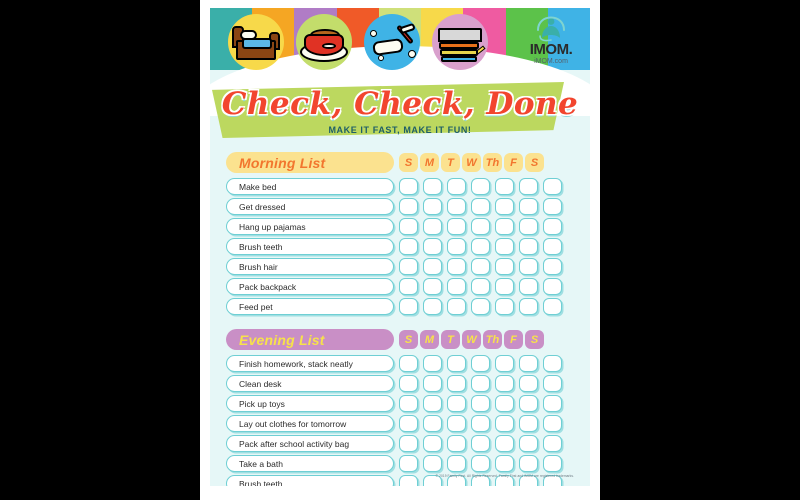 The width and height of the screenshot is (800, 500). What do you see at coordinates (408, 403) in the screenshot?
I see `evening-checkbox-r2-s0` at bounding box center [408, 403].